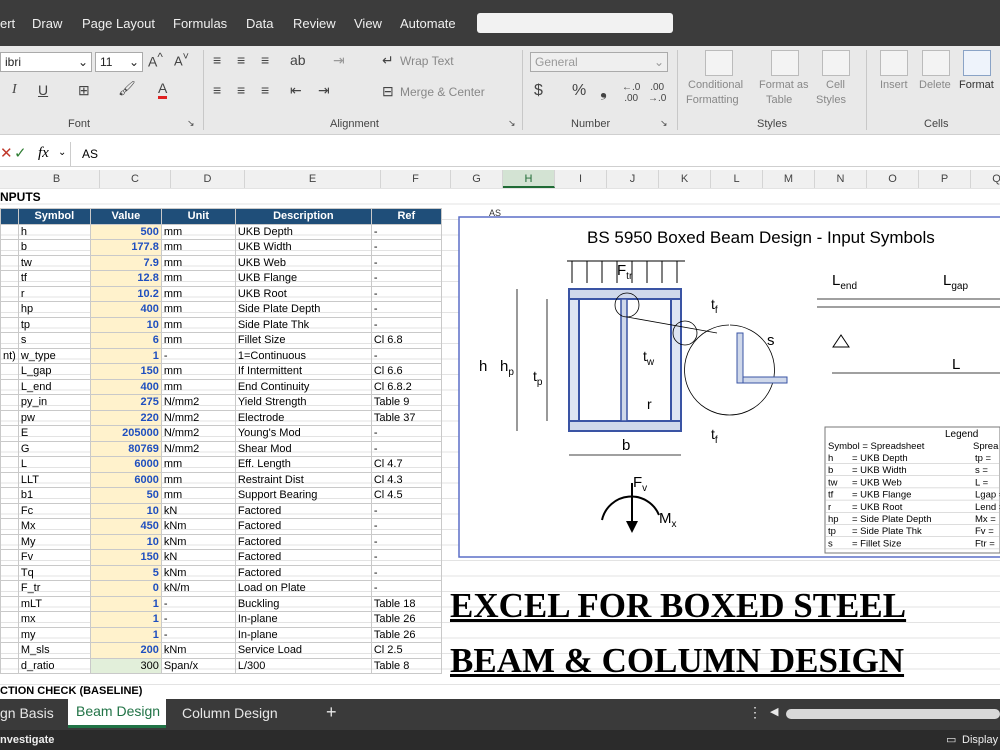 The image size is (1000, 750). I want to click on value-cell: 300, so click(125, 665).